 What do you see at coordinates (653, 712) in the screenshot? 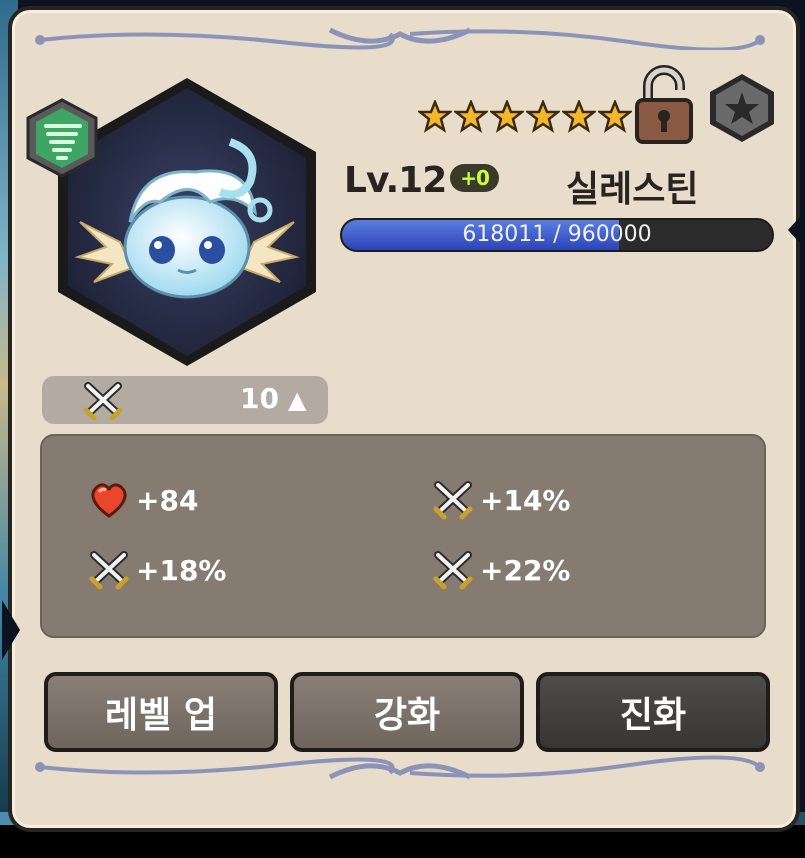
I see `evolve-button: 진화` at bounding box center [653, 712].